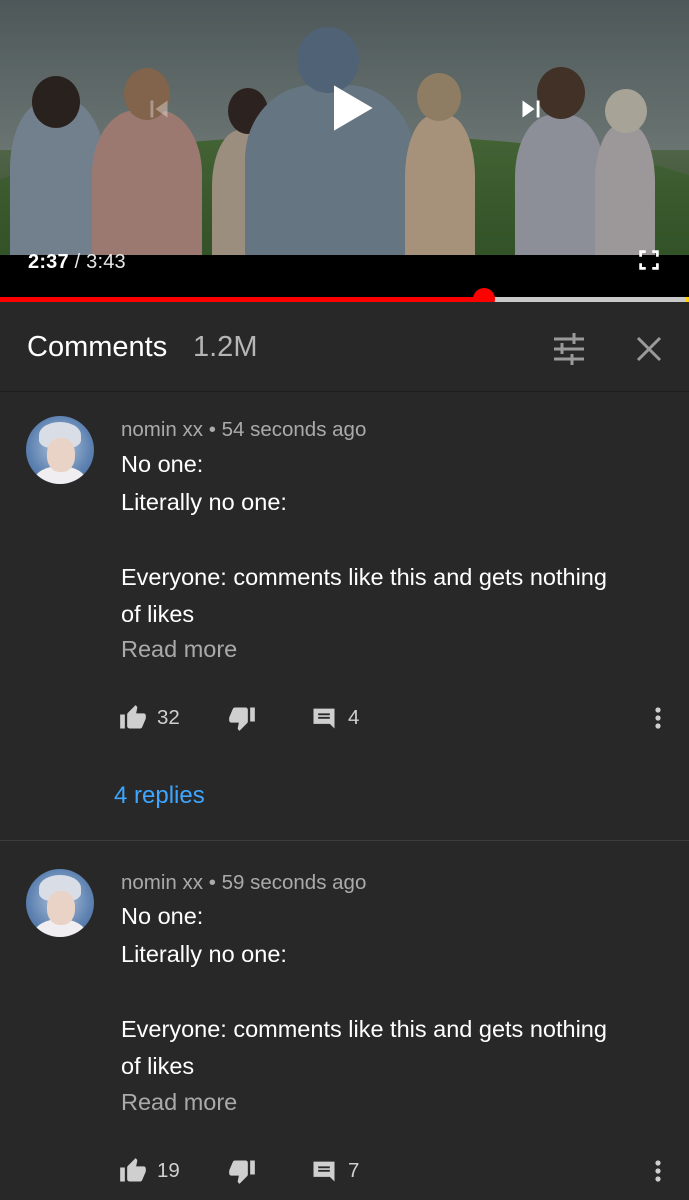 The height and width of the screenshot is (1200, 689). Describe the element at coordinates (168, 717) in the screenshot. I see `like-count: 32` at that location.